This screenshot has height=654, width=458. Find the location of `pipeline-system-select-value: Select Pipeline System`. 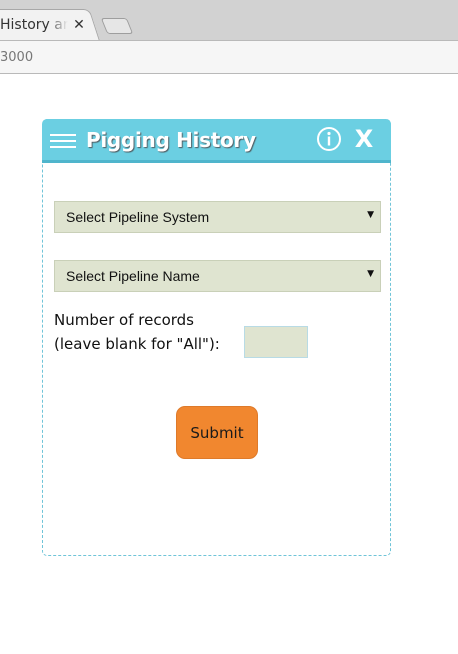

pipeline-system-select-value: Select Pipeline System is located at coordinates (138, 217).